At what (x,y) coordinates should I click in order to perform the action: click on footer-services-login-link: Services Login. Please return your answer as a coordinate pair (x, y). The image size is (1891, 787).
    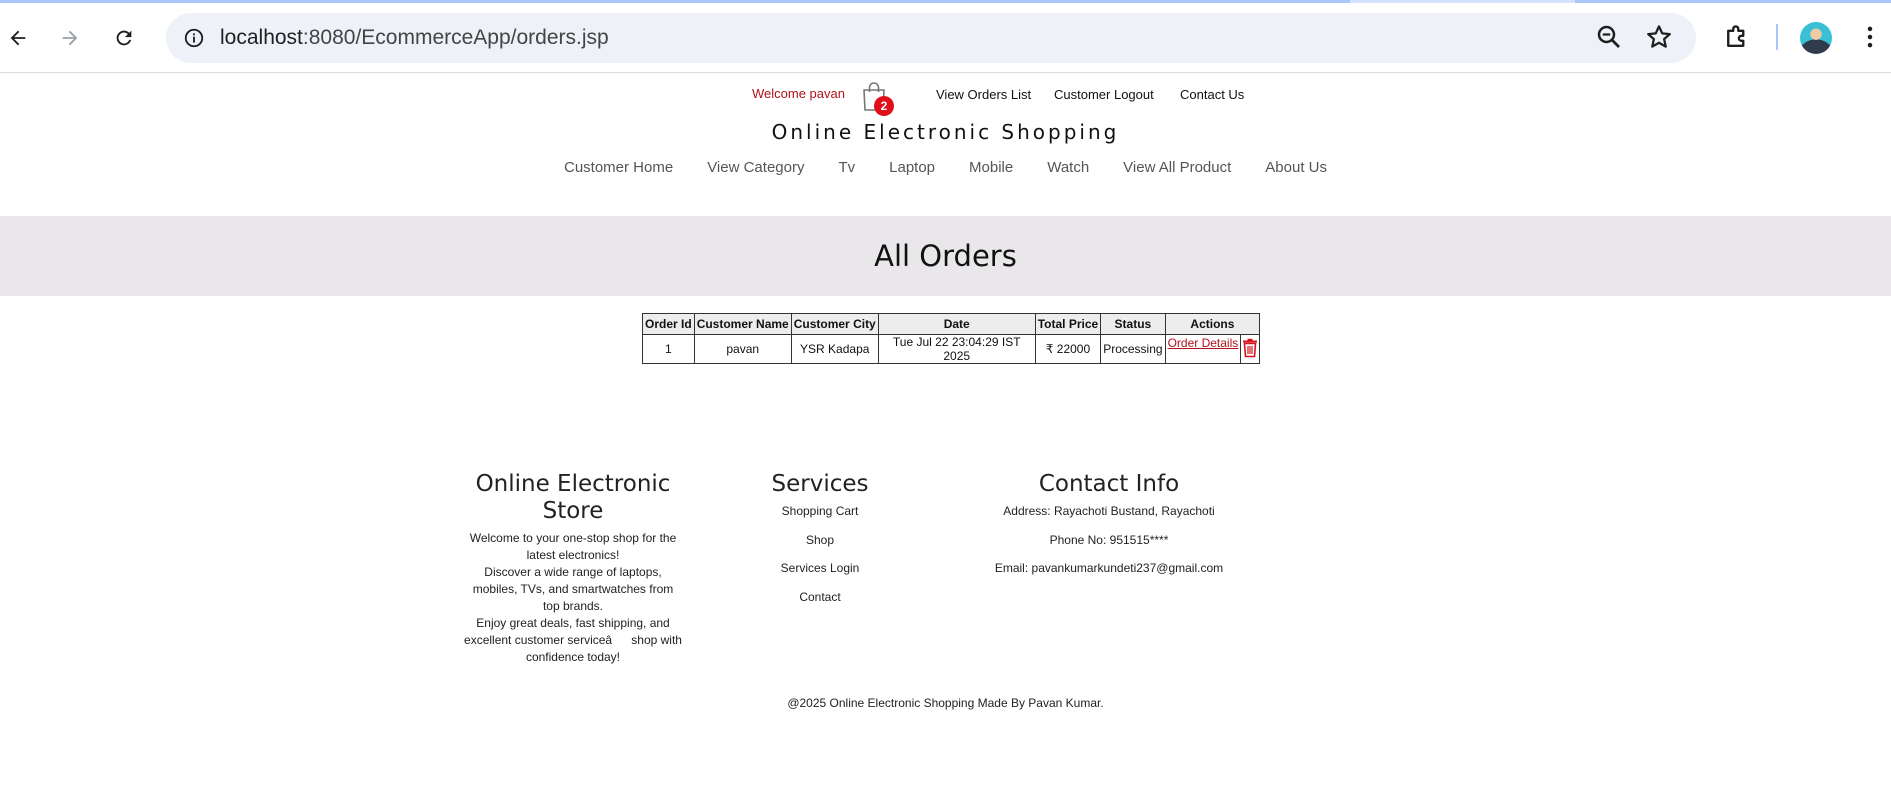
    Looking at the image, I should click on (820, 568).